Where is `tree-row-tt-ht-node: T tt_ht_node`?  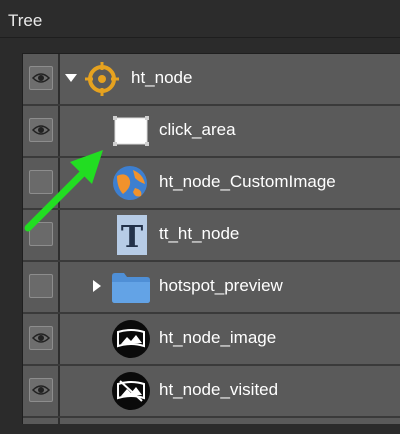 tree-row-tt-ht-node: T tt_ht_node is located at coordinates (211, 236).